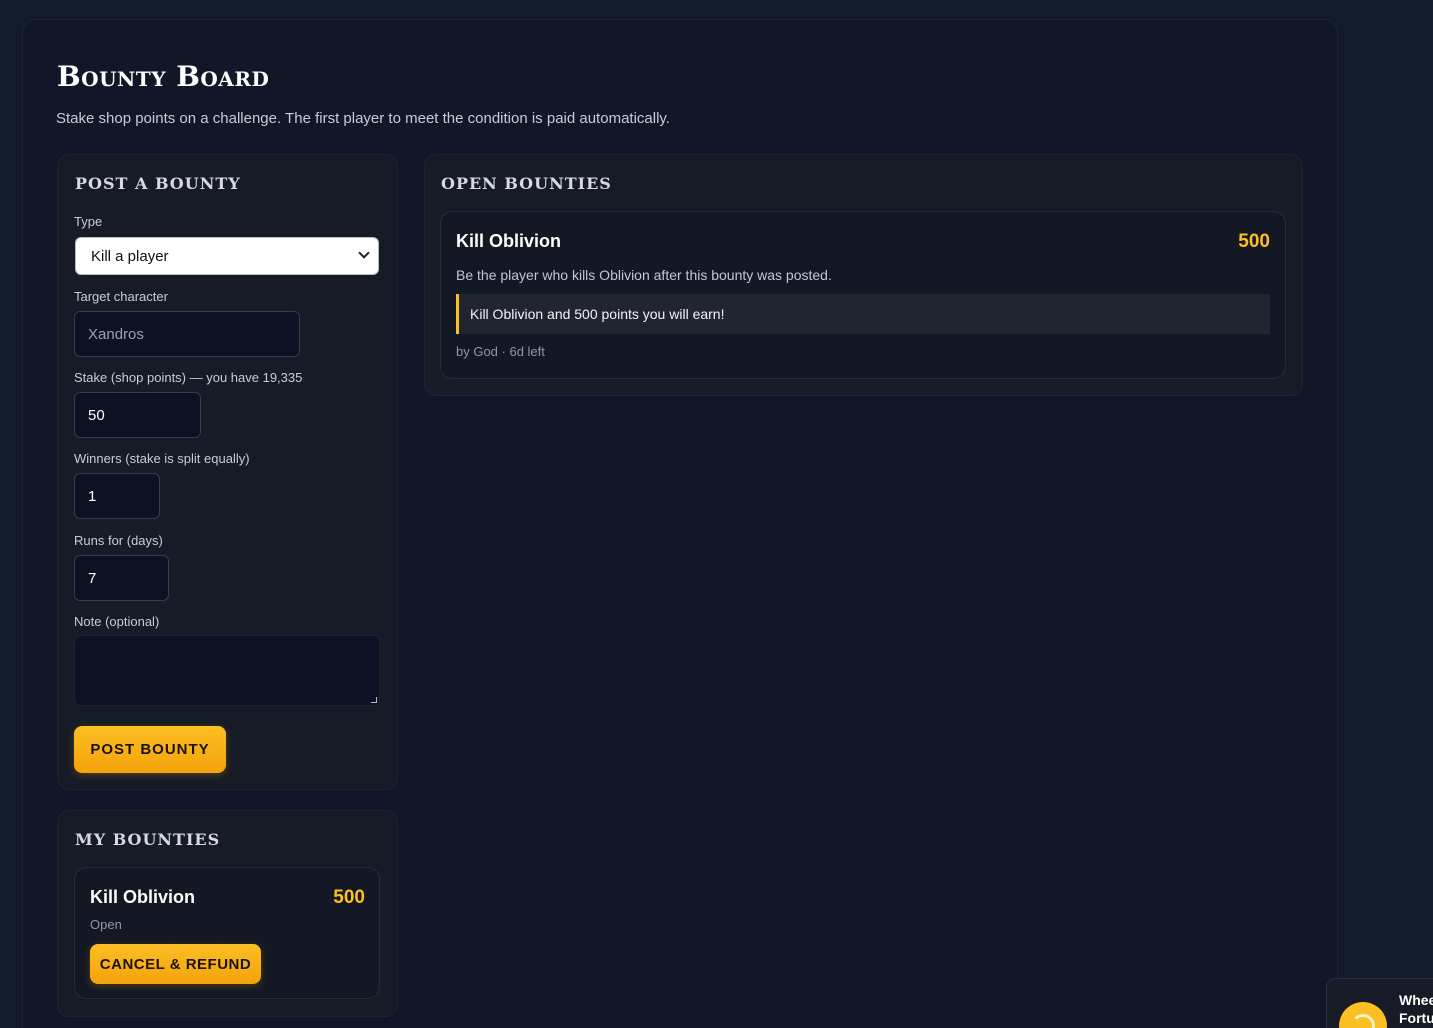 The height and width of the screenshot is (1028, 1433). I want to click on page-title: Bounty Board, so click(163, 76).